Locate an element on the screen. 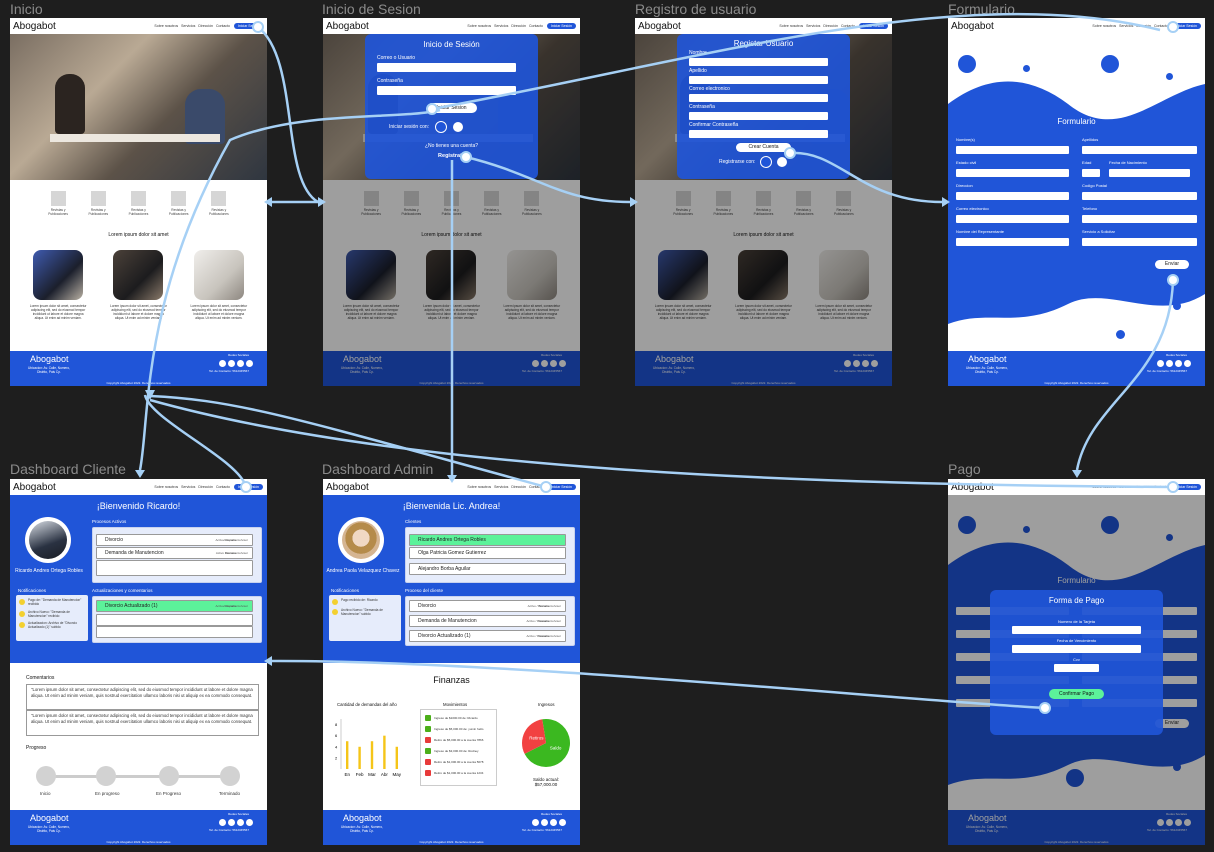 This screenshot has width=1214, height=852. logo: Abogabot is located at coordinates (83, 26).